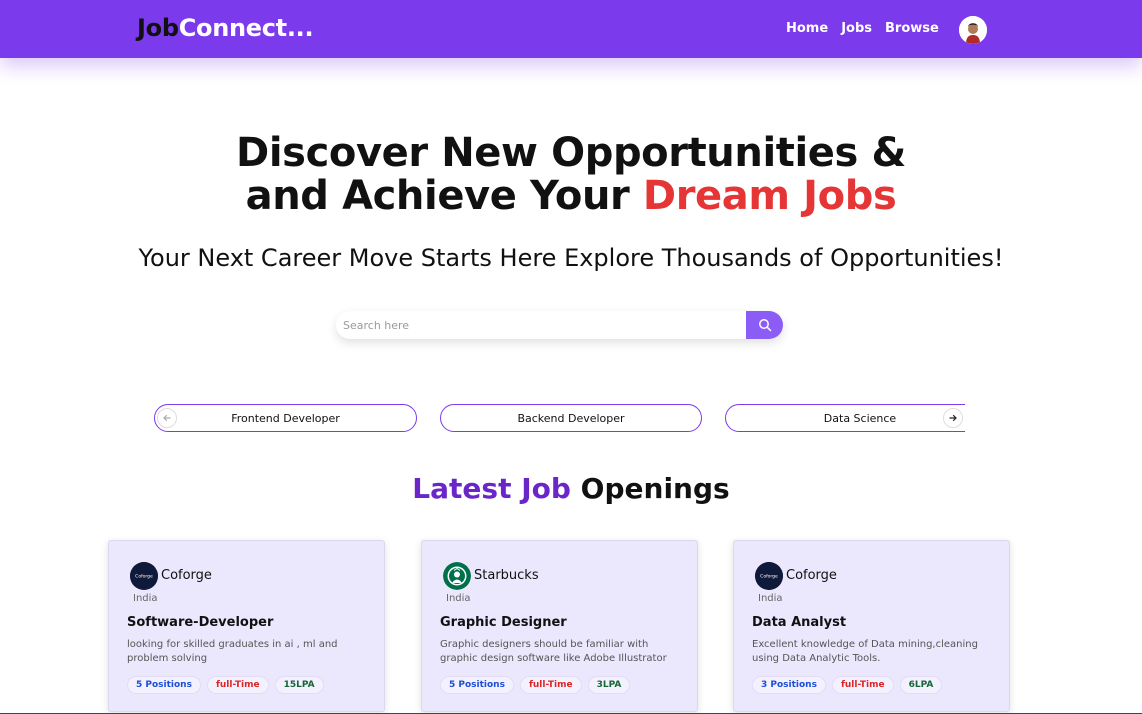  What do you see at coordinates (650, 488) in the screenshot?
I see `section-title-openings: Openings` at bounding box center [650, 488].